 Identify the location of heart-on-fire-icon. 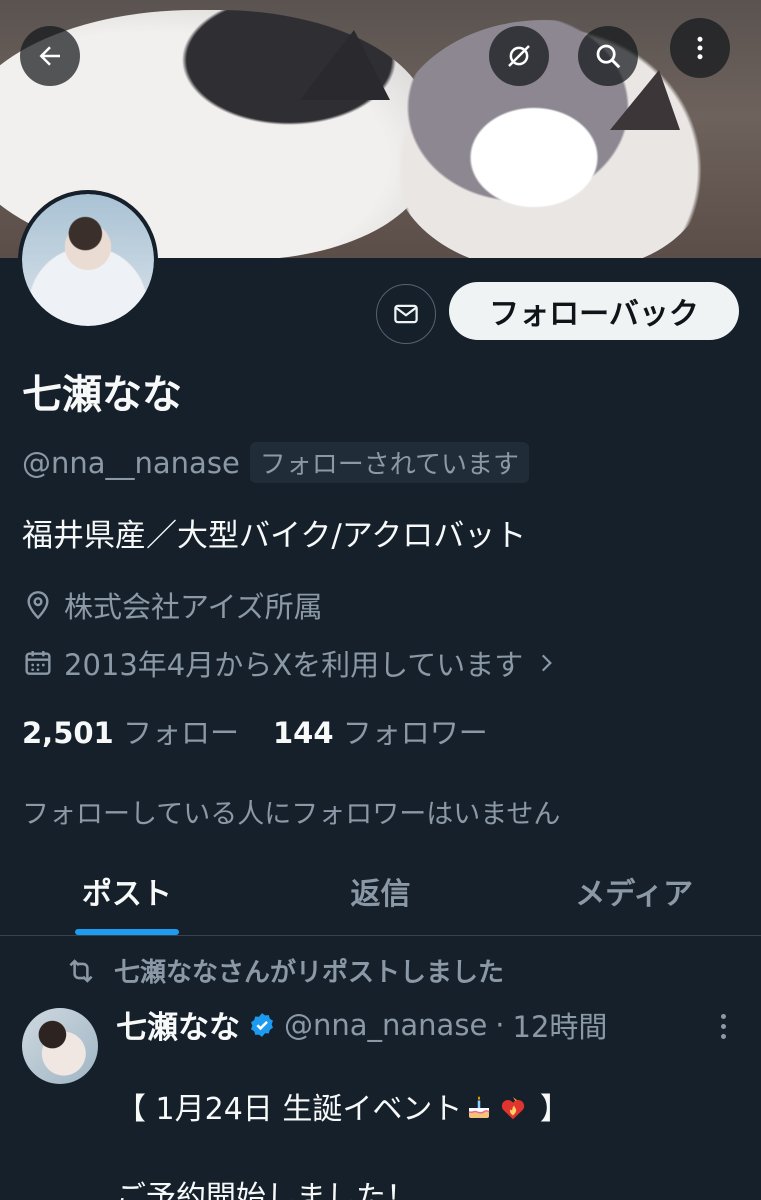
(513, 1108).